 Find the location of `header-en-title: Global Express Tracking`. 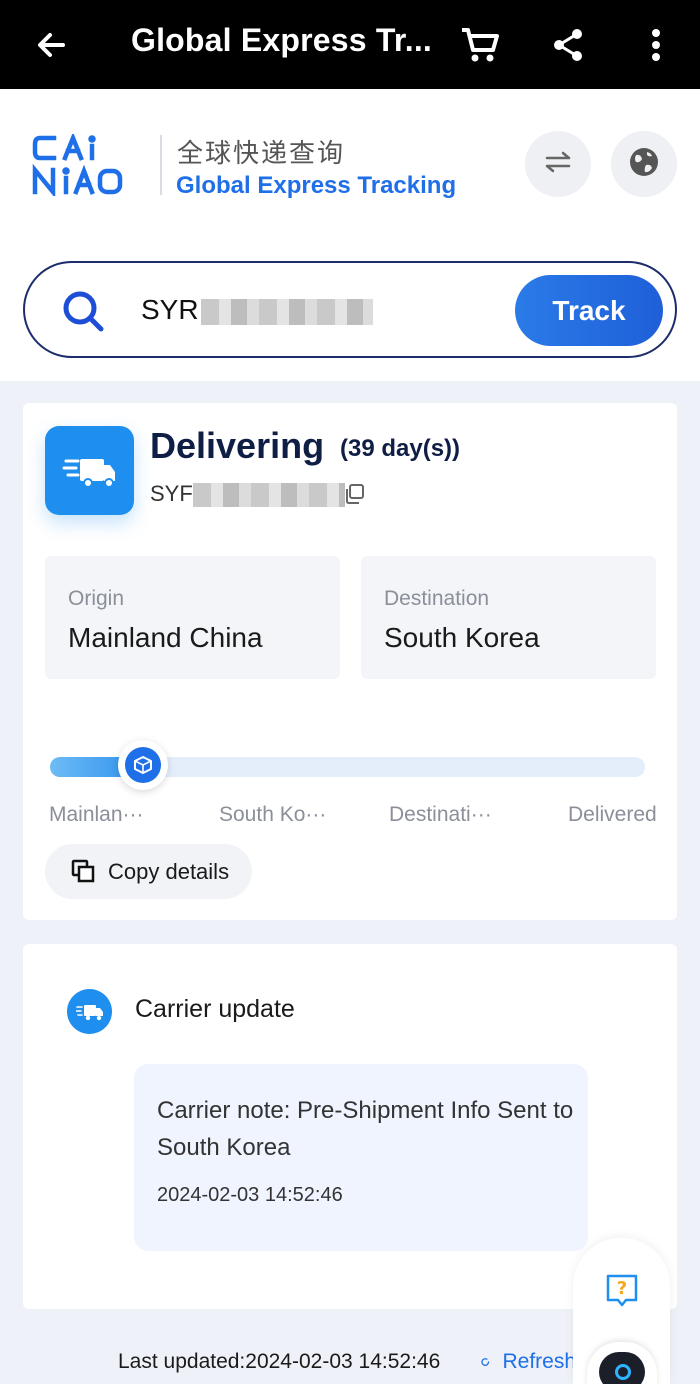

header-en-title: Global Express Tracking is located at coordinates (316, 185).